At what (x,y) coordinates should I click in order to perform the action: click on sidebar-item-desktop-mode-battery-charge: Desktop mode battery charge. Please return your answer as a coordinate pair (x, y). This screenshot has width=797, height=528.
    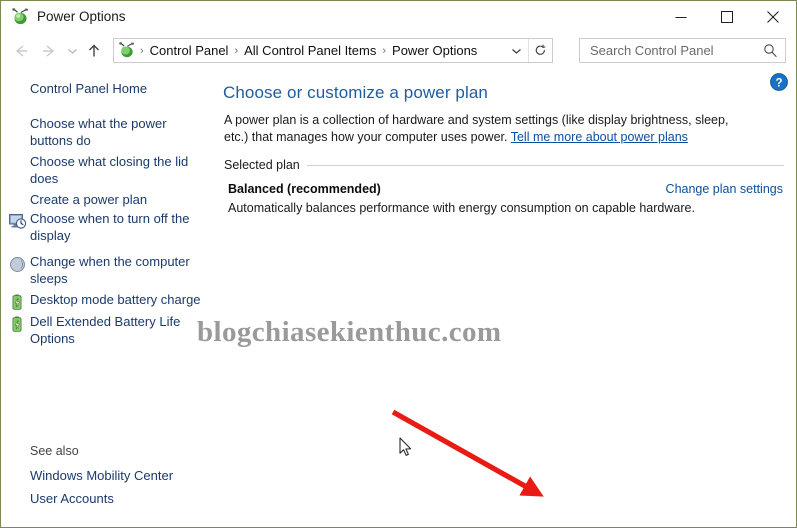
    Looking at the image, I should click on (117, 300).